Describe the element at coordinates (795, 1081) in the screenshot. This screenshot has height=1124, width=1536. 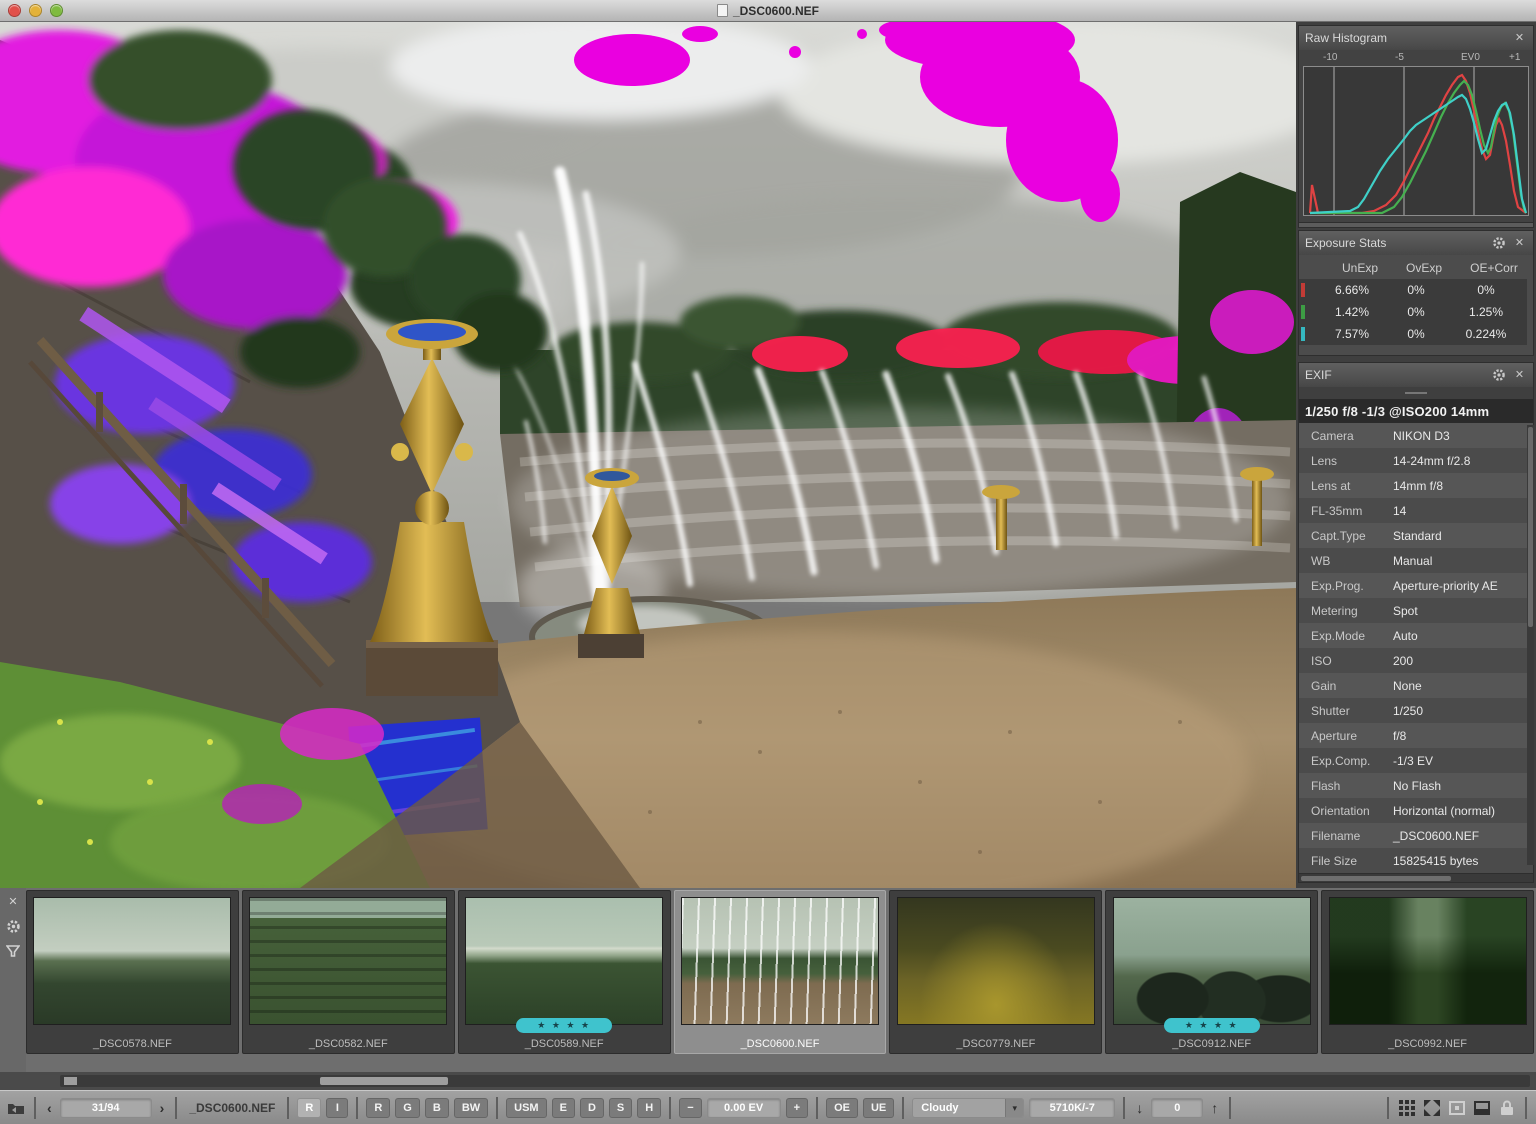
I see `scrollbar-track` at that location.